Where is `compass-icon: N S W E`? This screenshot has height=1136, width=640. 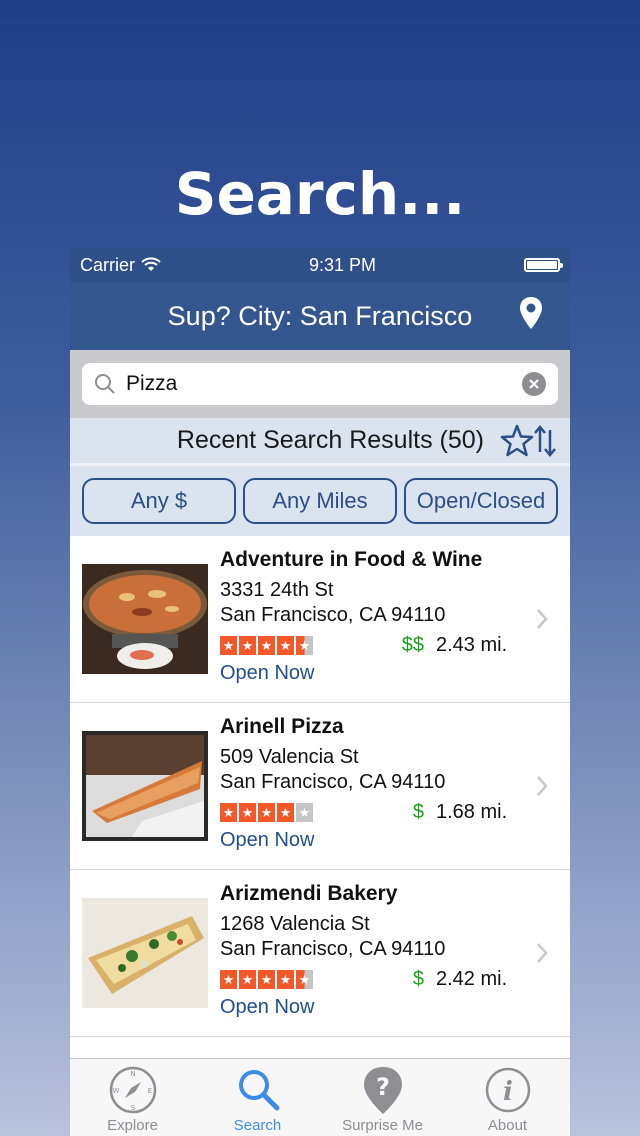
compass-icon: N S W E is located at coordinates (132, 1090).